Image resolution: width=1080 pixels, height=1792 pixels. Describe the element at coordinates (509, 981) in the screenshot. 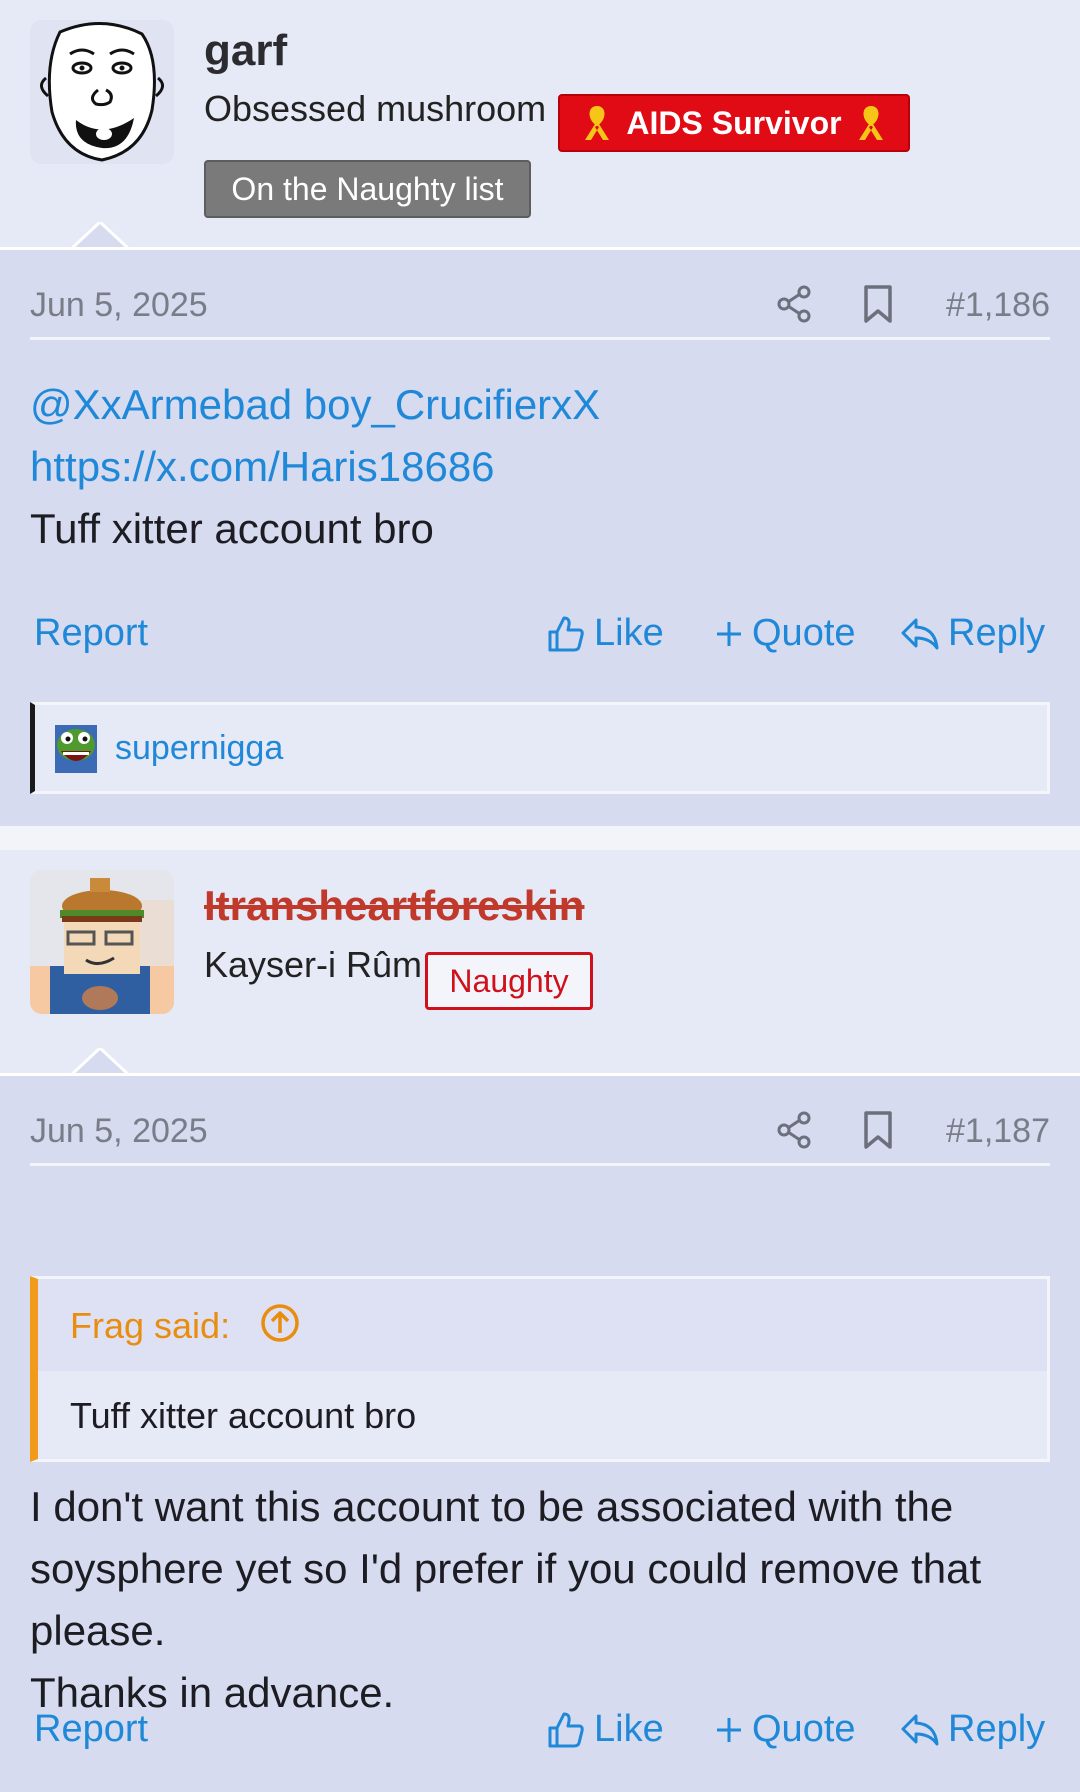

I see `naughty-badge: Naughty` at that location.